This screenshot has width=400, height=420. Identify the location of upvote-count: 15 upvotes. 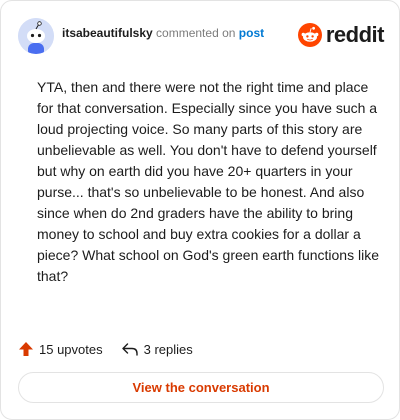
(60, 349).